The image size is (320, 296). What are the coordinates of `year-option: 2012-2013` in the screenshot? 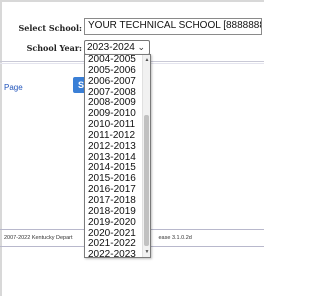 It's located at (113, 147).